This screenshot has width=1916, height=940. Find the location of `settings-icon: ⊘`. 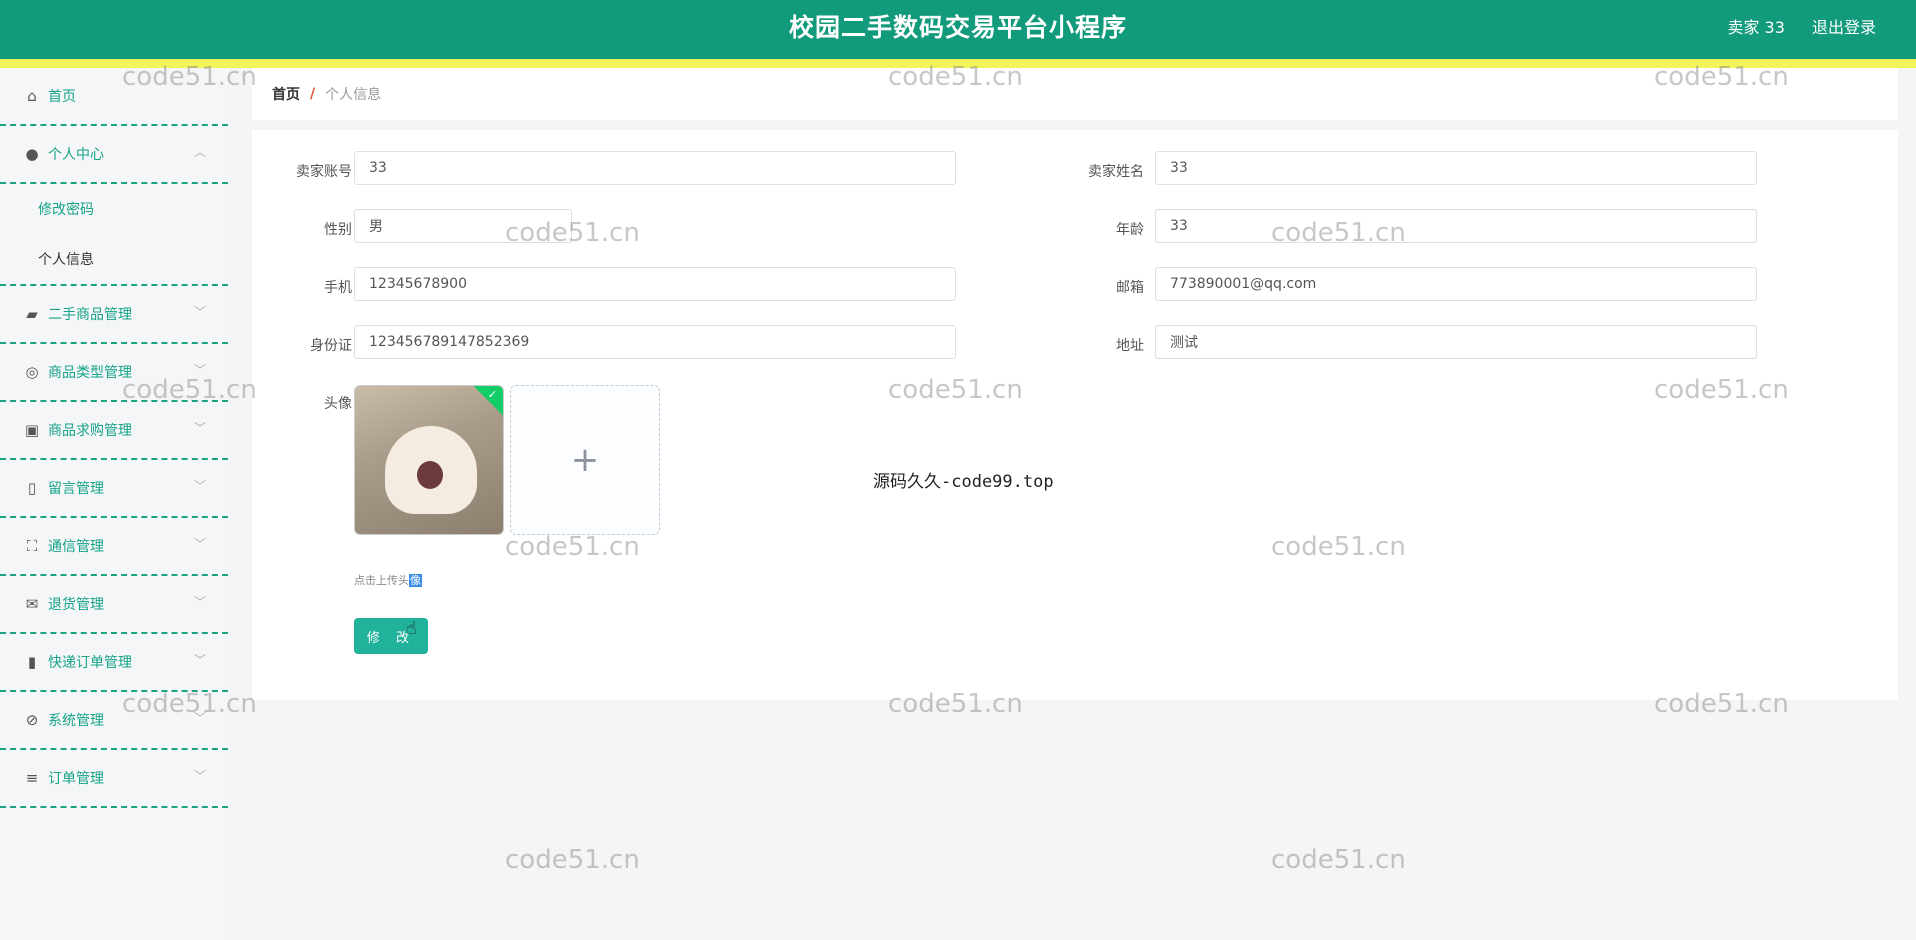

settings-icon: ⊘ is located at coordinates (32, 720).